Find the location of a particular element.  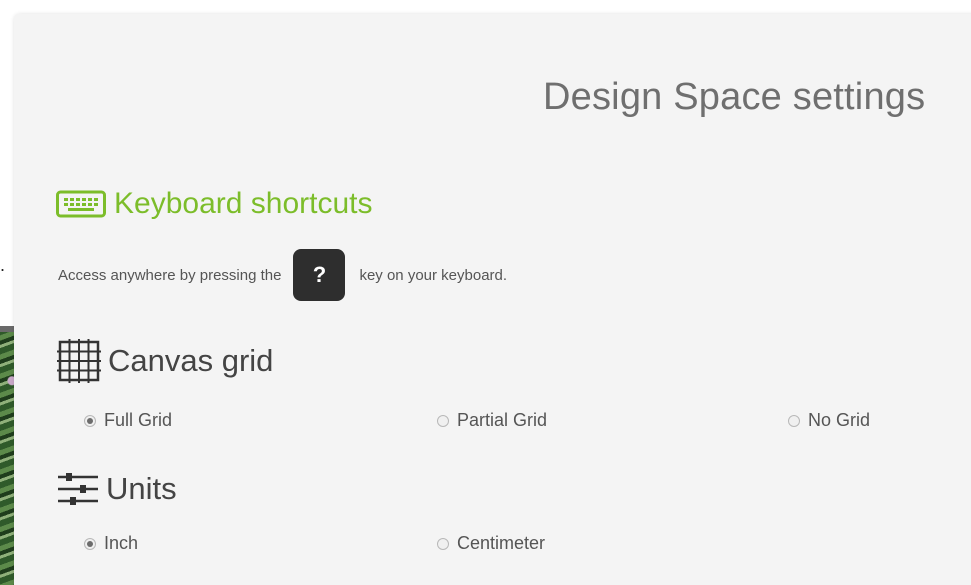

question-key-badge: ? is located at coordinates (319, 275).